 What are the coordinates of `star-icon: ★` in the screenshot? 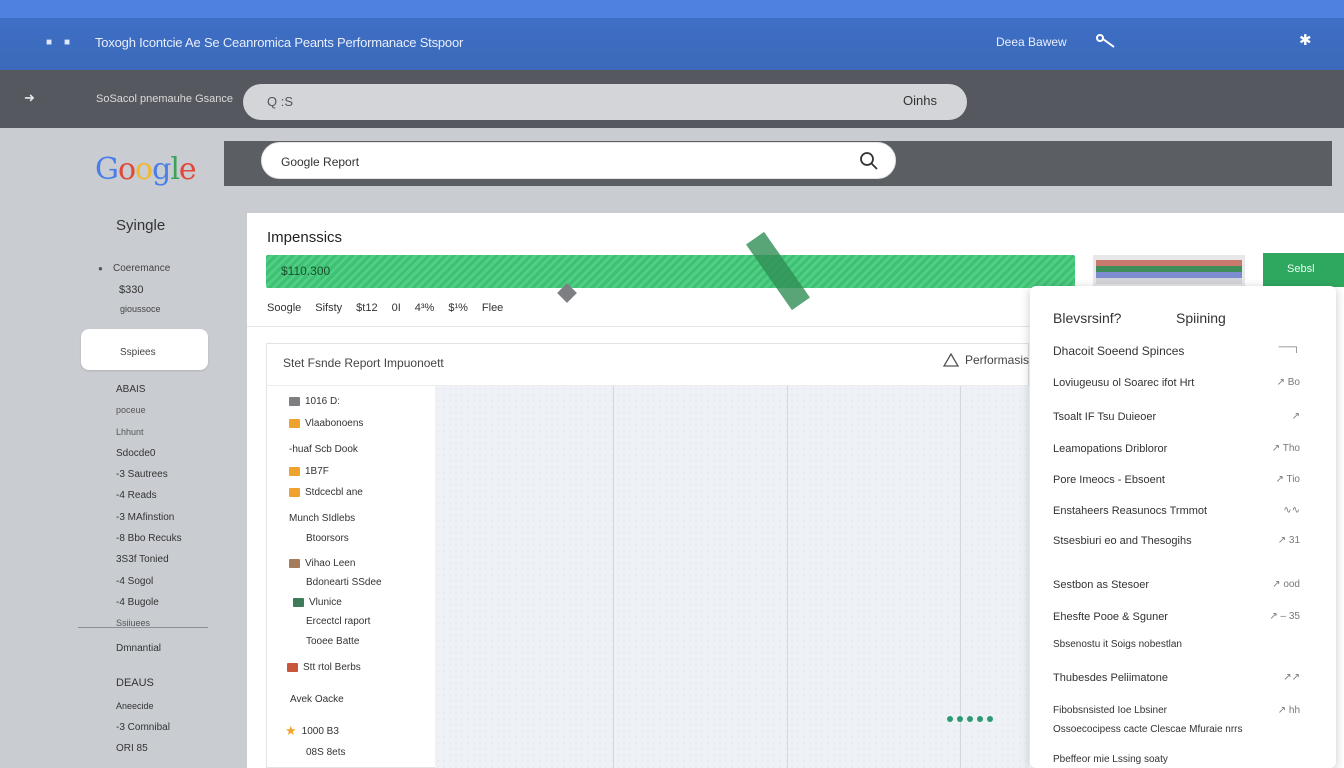 It's located at (291, 730).